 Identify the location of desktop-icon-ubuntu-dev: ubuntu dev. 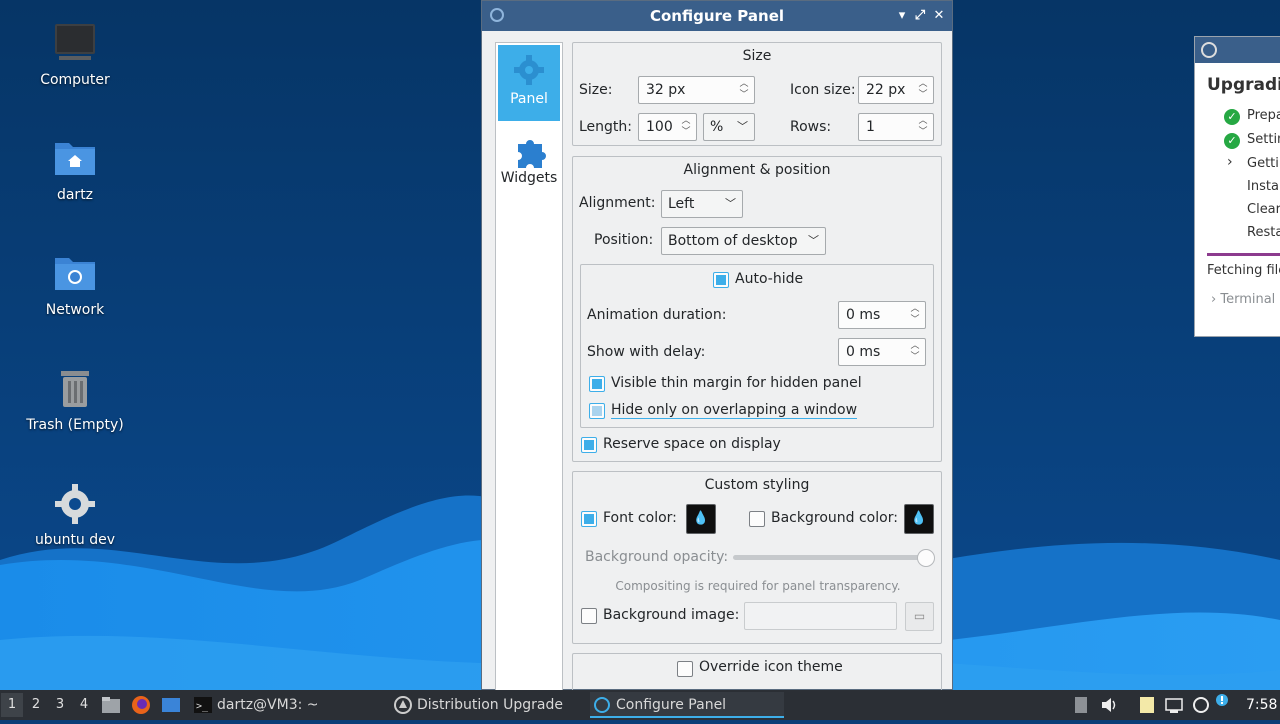
(75, 515).